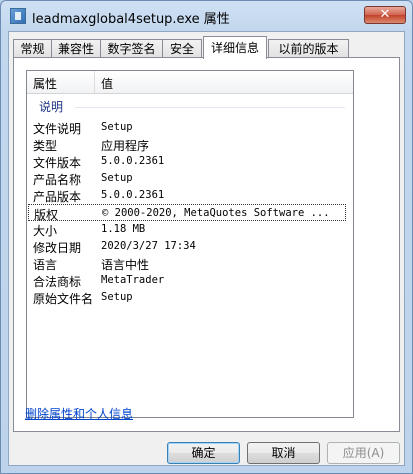  I want to click on table-row: 产品名称 Setup, so click(187, 178).